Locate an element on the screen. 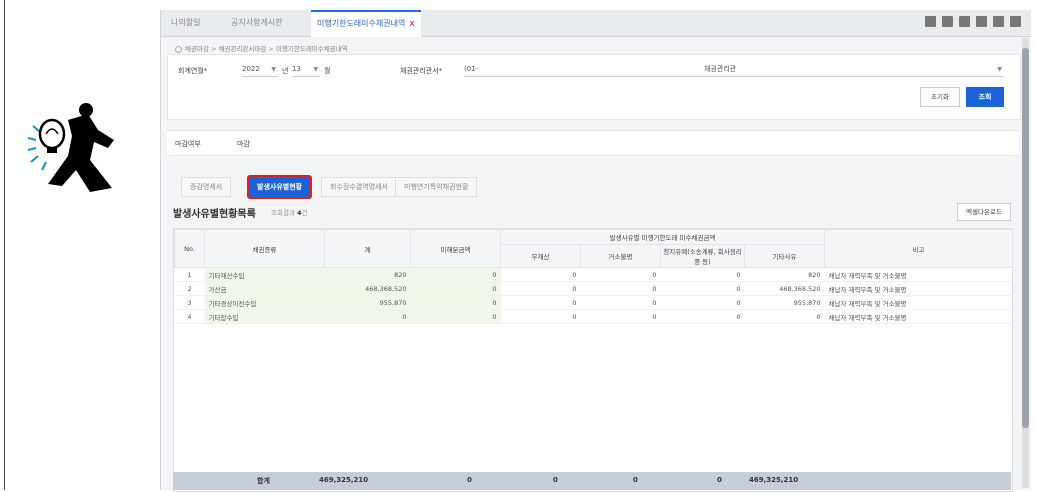  split-icon is located at coordinates (947, 21).